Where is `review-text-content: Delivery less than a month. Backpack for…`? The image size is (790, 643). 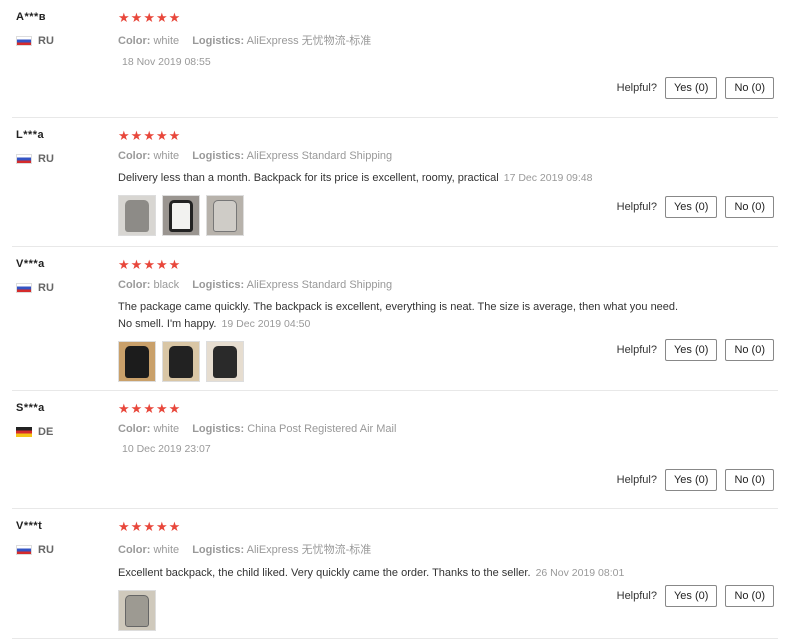
review-text-content: Delivery less than a month. Backpack for… is located at coordinates (308, 178).